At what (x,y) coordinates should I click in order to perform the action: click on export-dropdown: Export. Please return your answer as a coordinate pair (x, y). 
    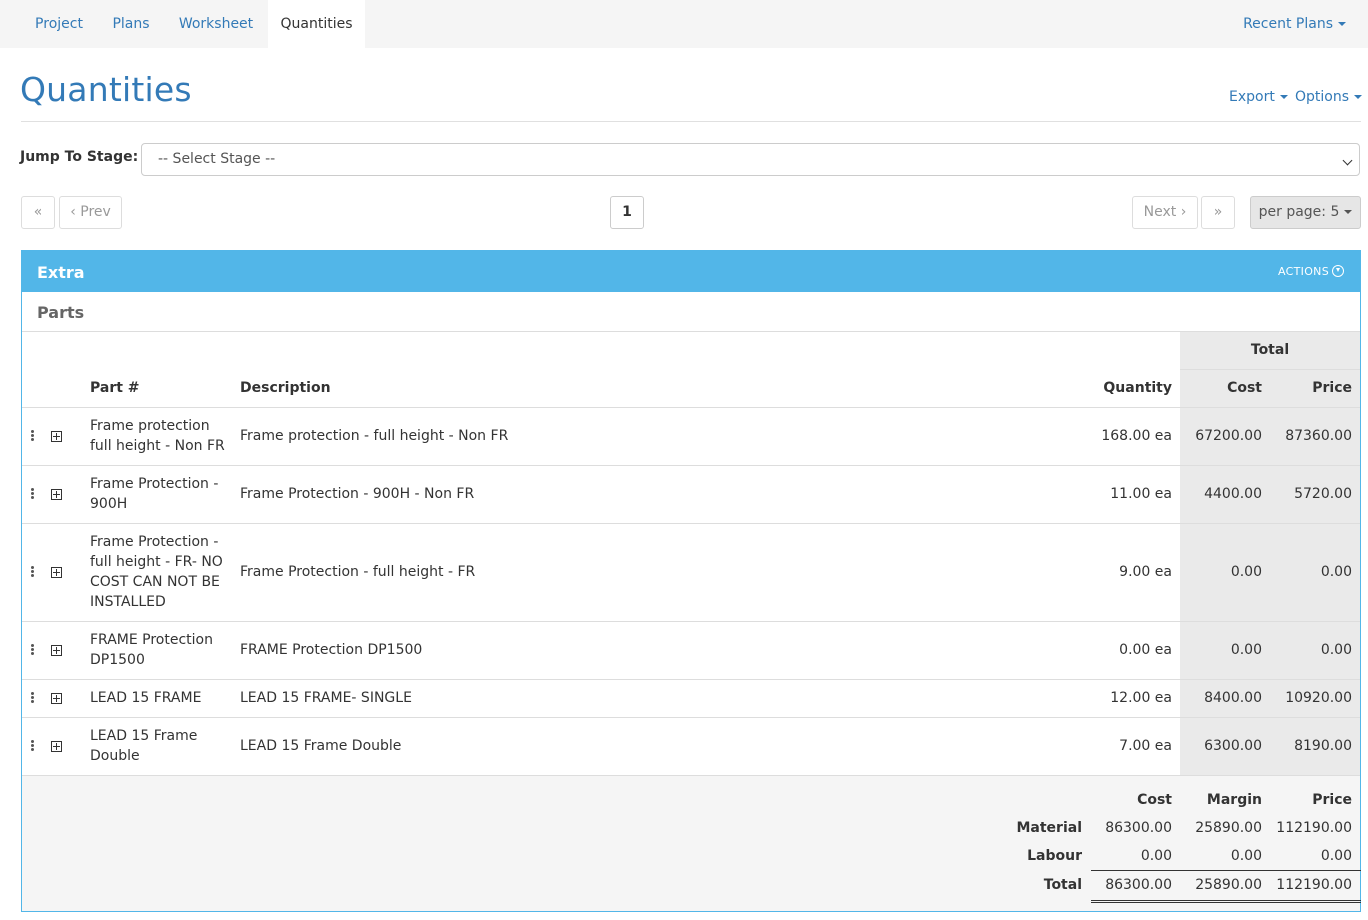
    Looking at the image, I should click on (1258, 97).